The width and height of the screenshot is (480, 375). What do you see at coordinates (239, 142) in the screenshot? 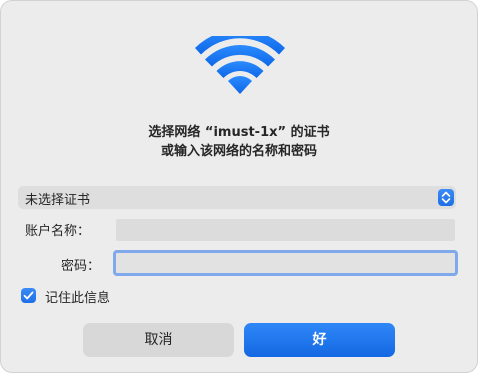
I see `dialog-prompt: 选择网络 “imust-1x” 的证书 或输入该网络的名称和密码` at bounding box center [239, 142].